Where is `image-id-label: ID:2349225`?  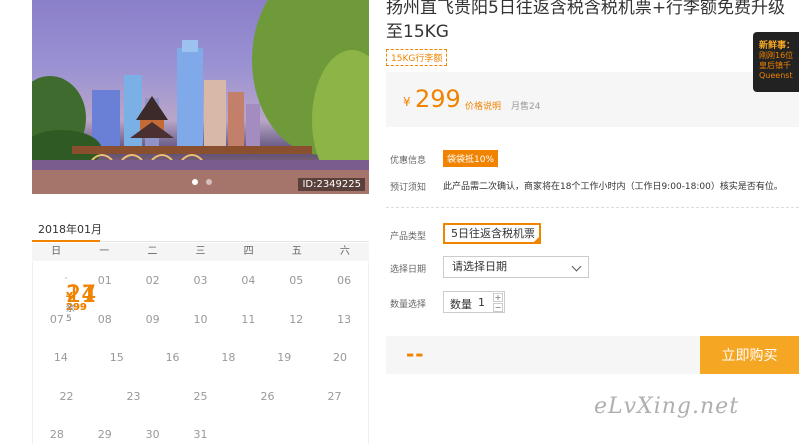 image-id-label: ID:2349225 is located at coordinates (331, 184).